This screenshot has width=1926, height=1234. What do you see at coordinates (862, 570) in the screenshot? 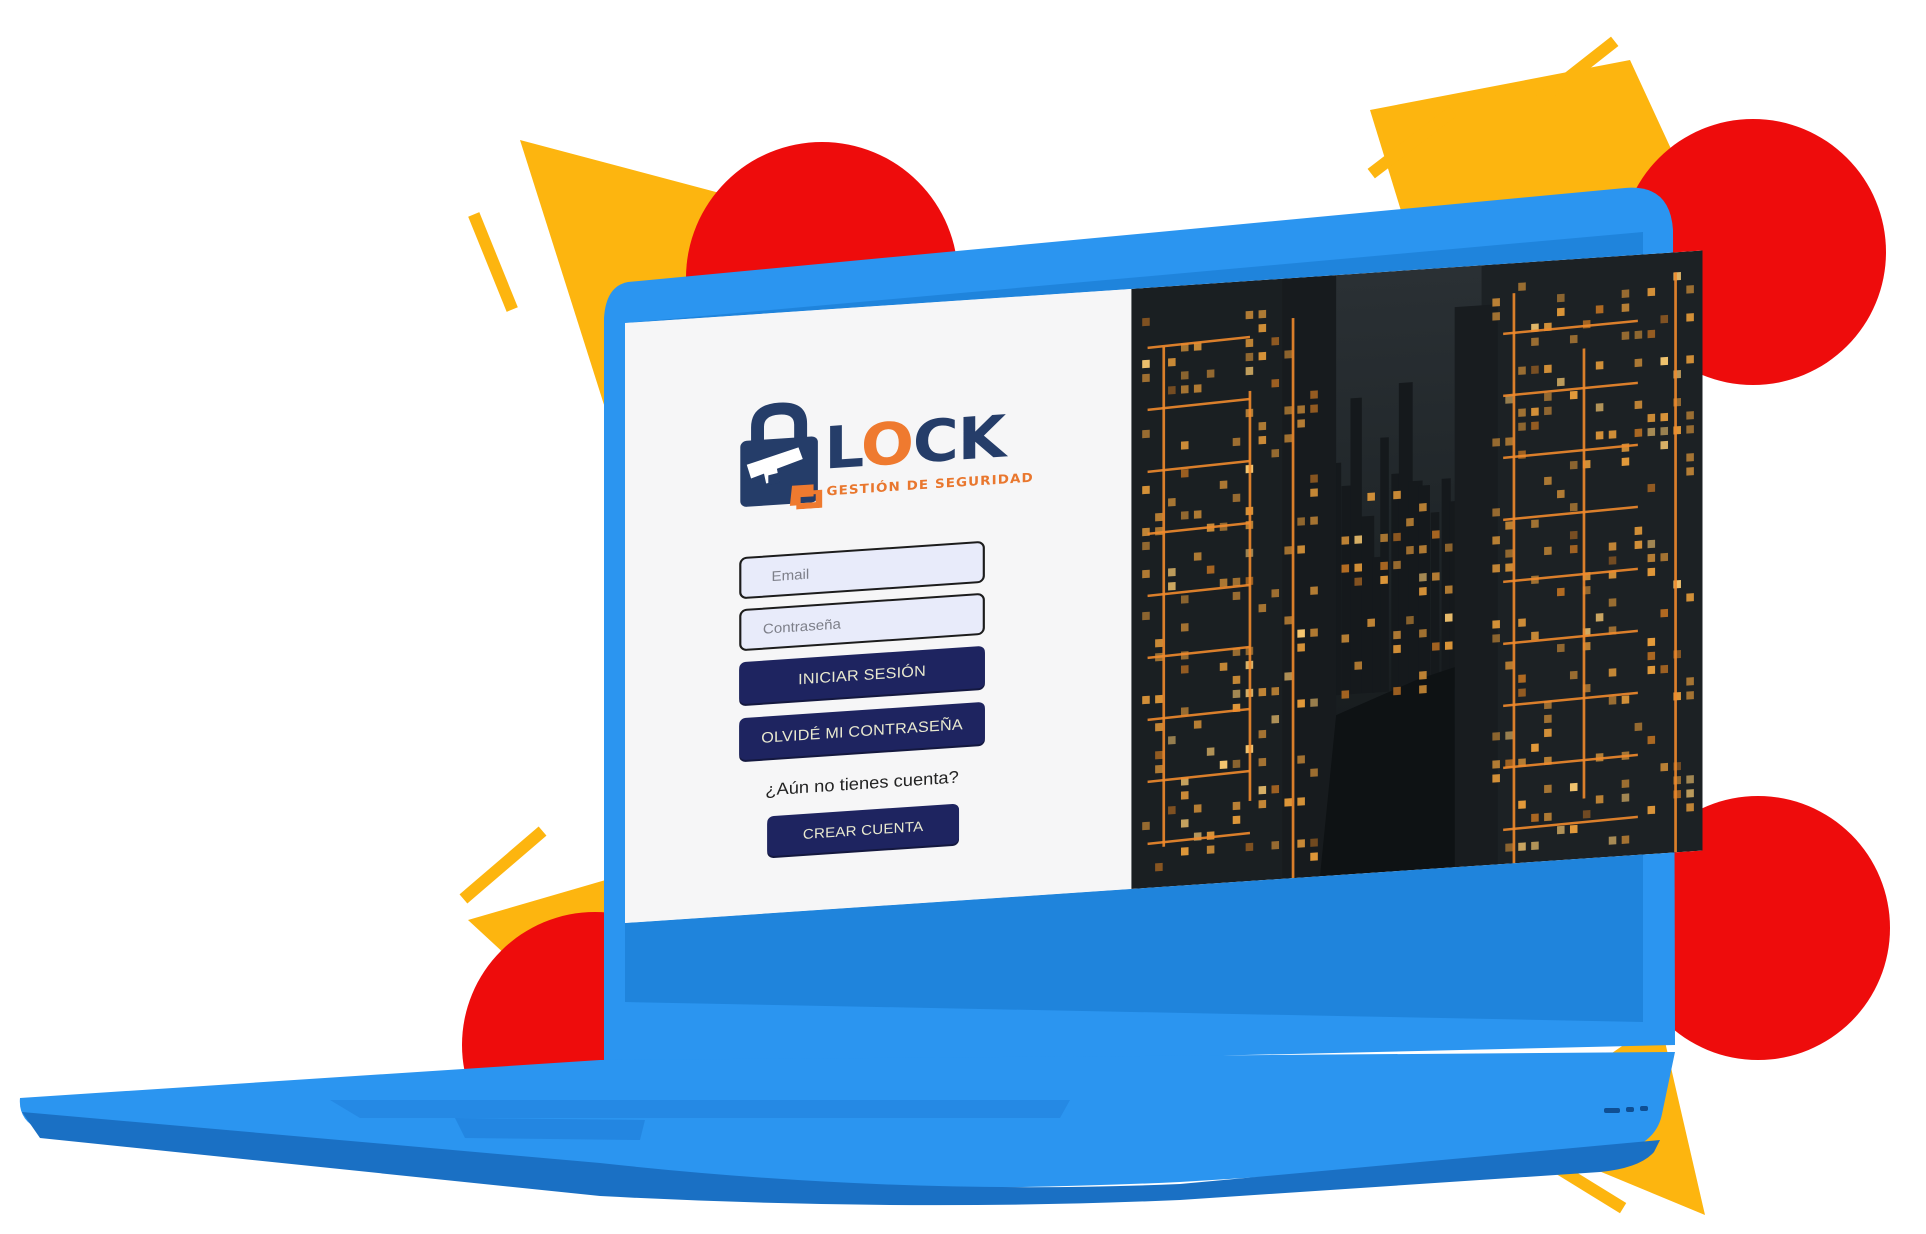
I see `email-field: Email` at bounding box center [862, 570].